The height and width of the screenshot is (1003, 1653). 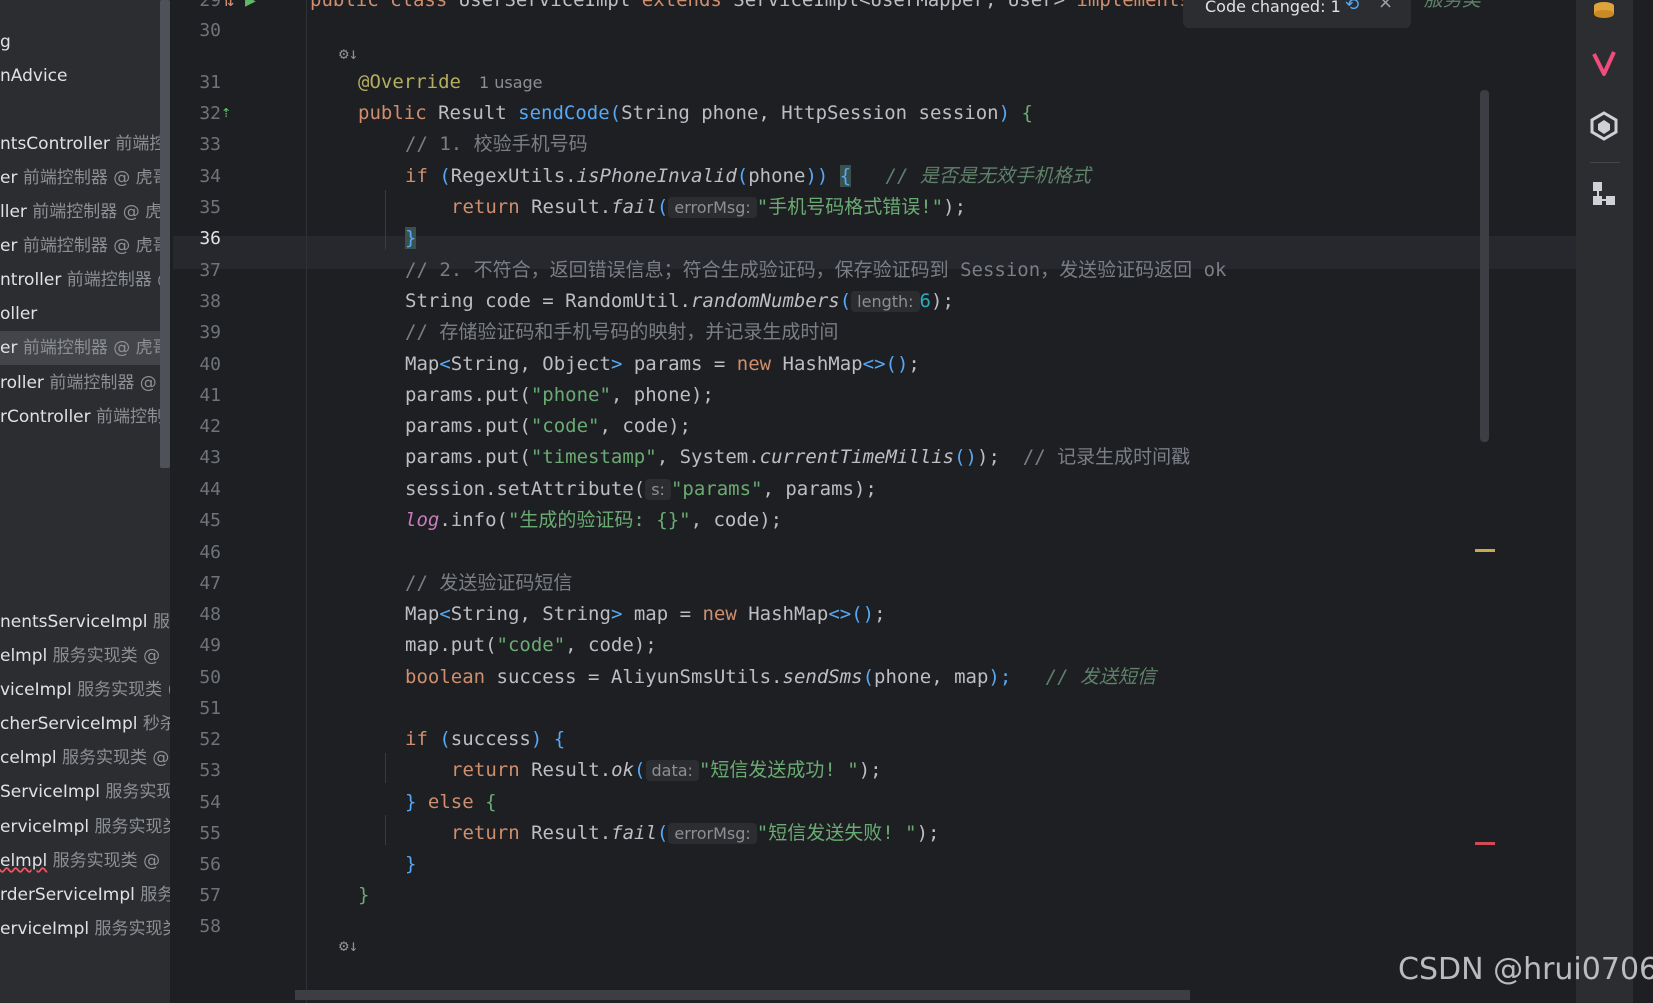 I want to click on project-tree-item: ller 前端控制器 @ 虎哥, so click(x=86, y=212).